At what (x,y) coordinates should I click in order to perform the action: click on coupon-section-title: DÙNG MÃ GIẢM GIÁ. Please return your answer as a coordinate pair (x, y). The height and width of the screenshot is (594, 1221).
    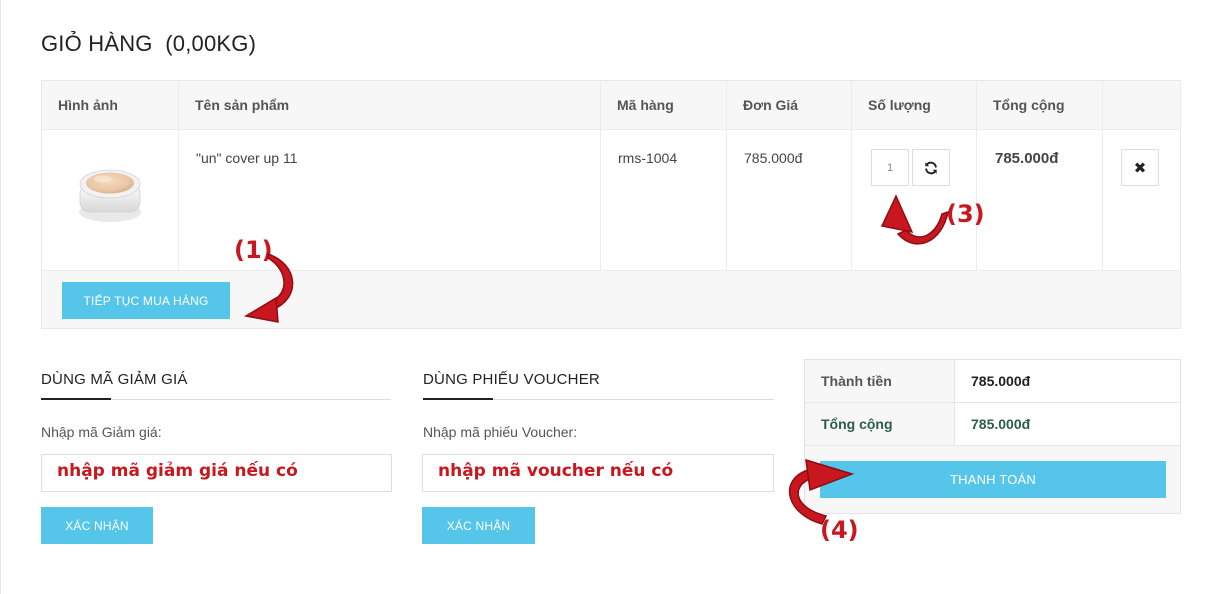
    Looking at the image, I should click on (114, 379).